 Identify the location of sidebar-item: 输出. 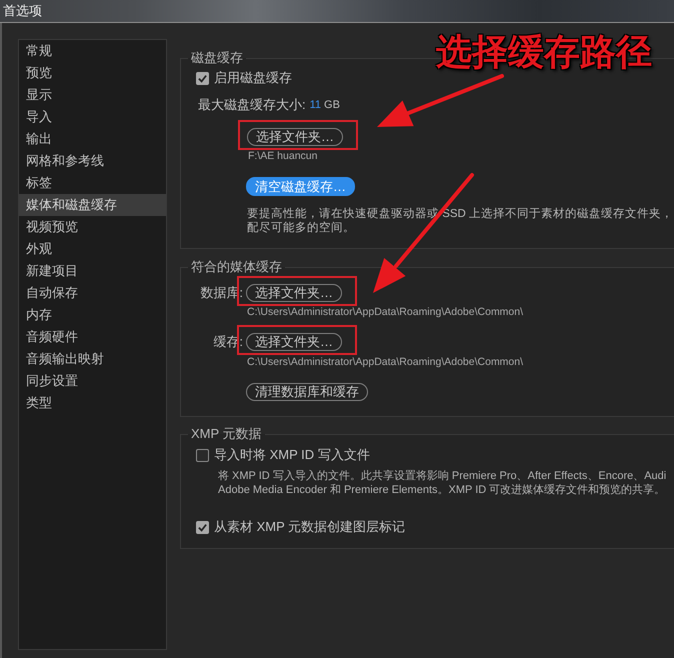
(92, 139).